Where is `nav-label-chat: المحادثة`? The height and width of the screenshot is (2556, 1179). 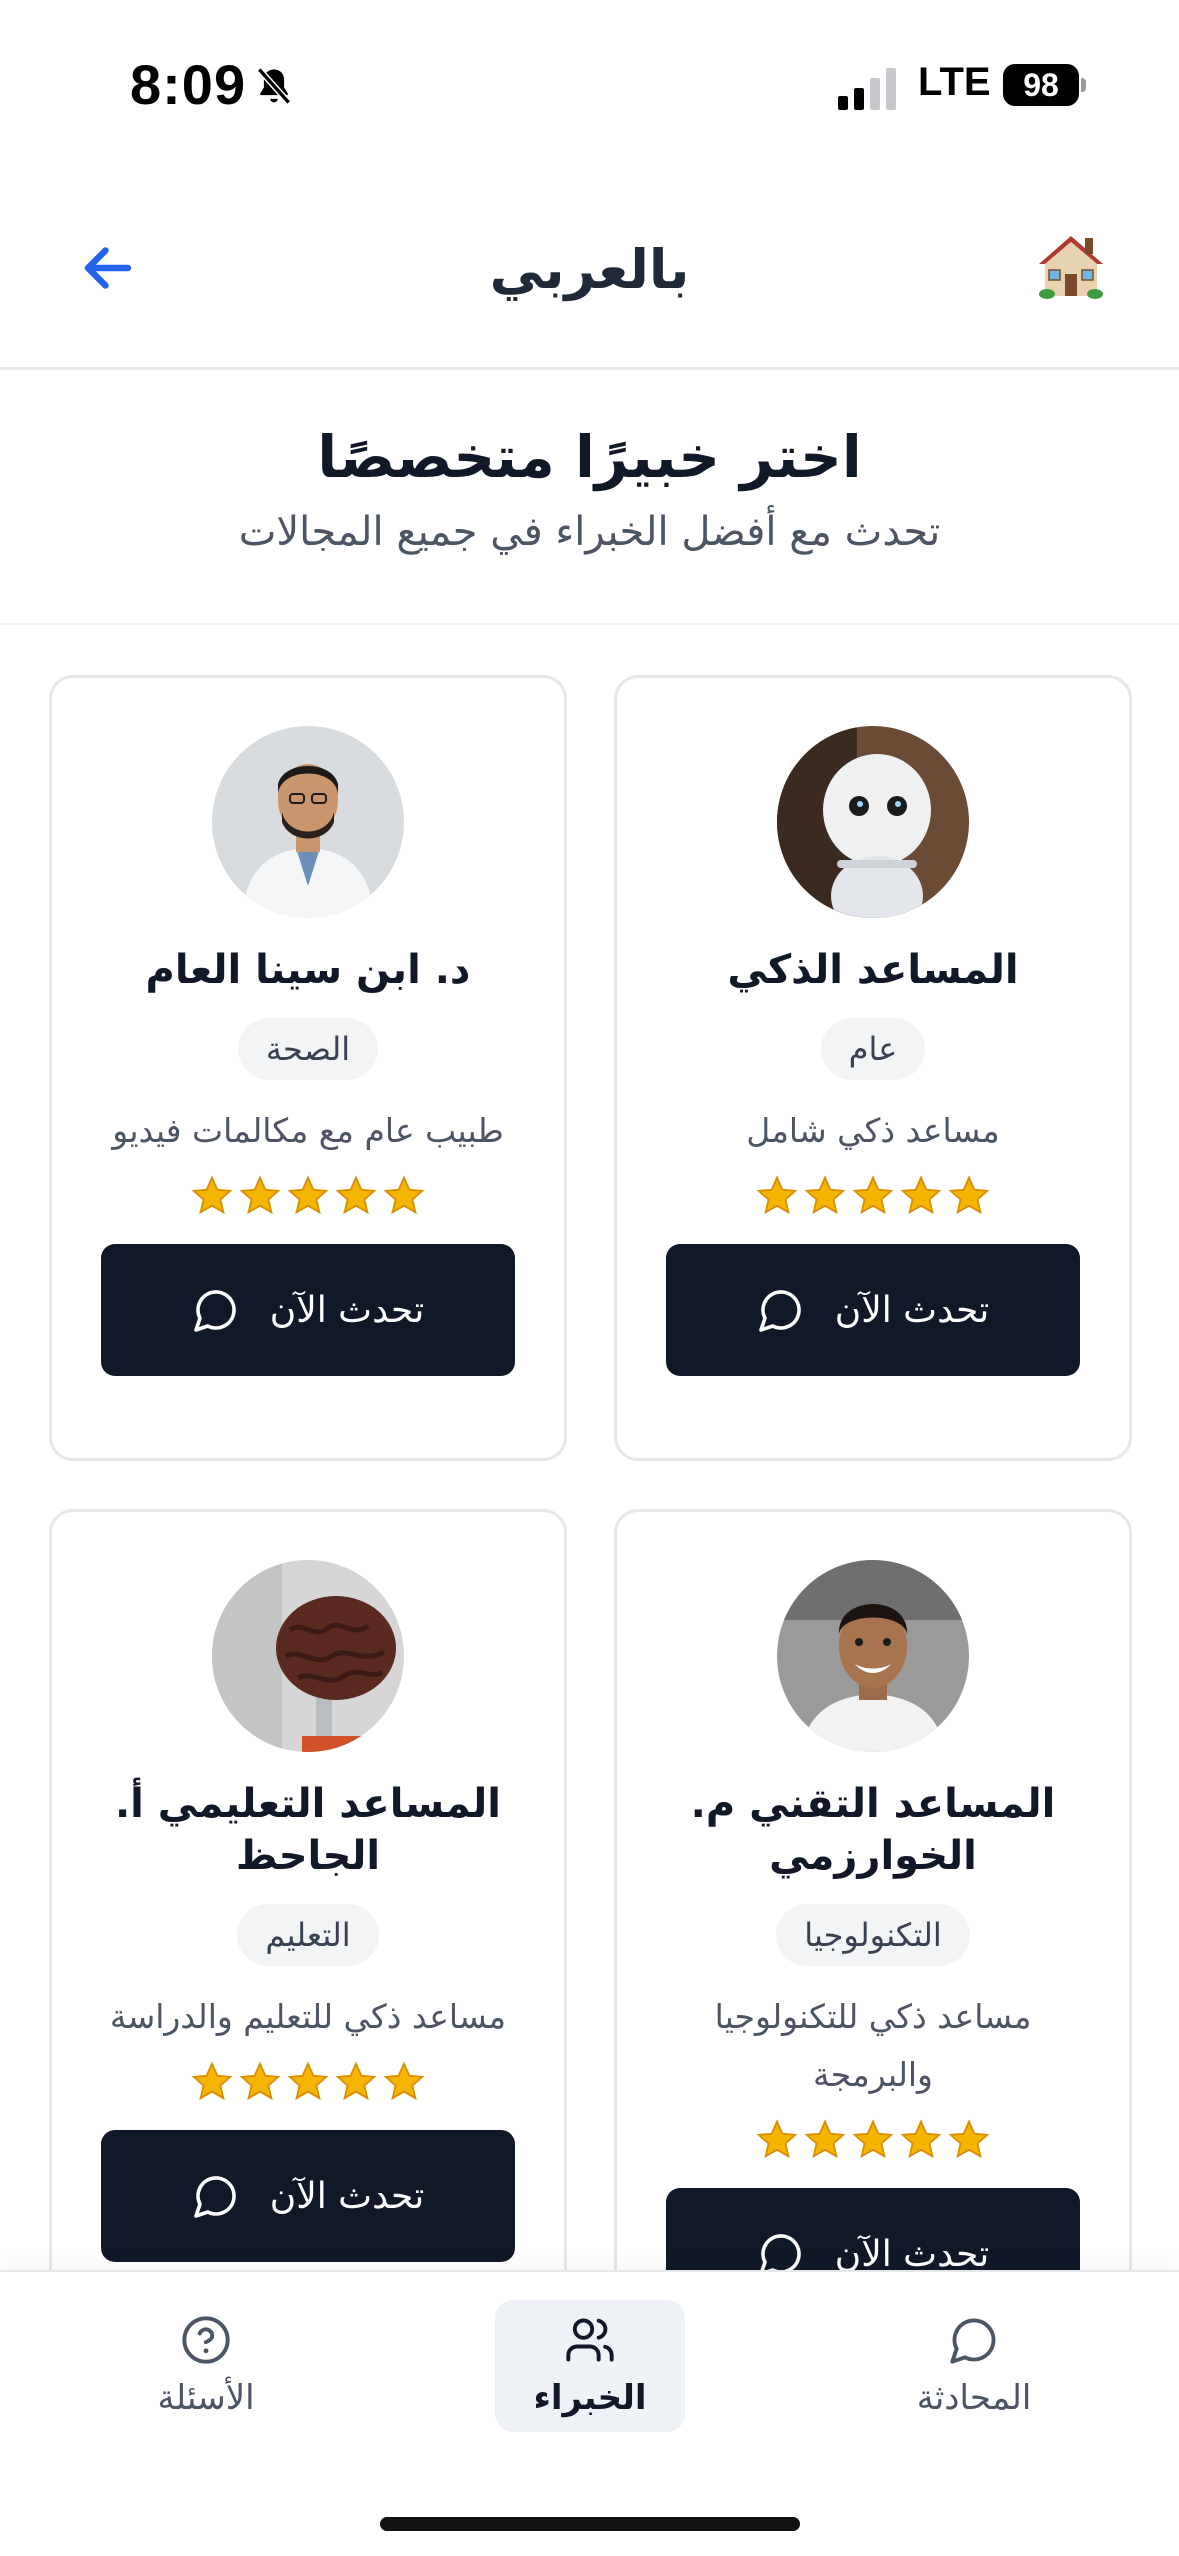
nav-label-chat: المحادثة is located at coordinates (974, 2398).